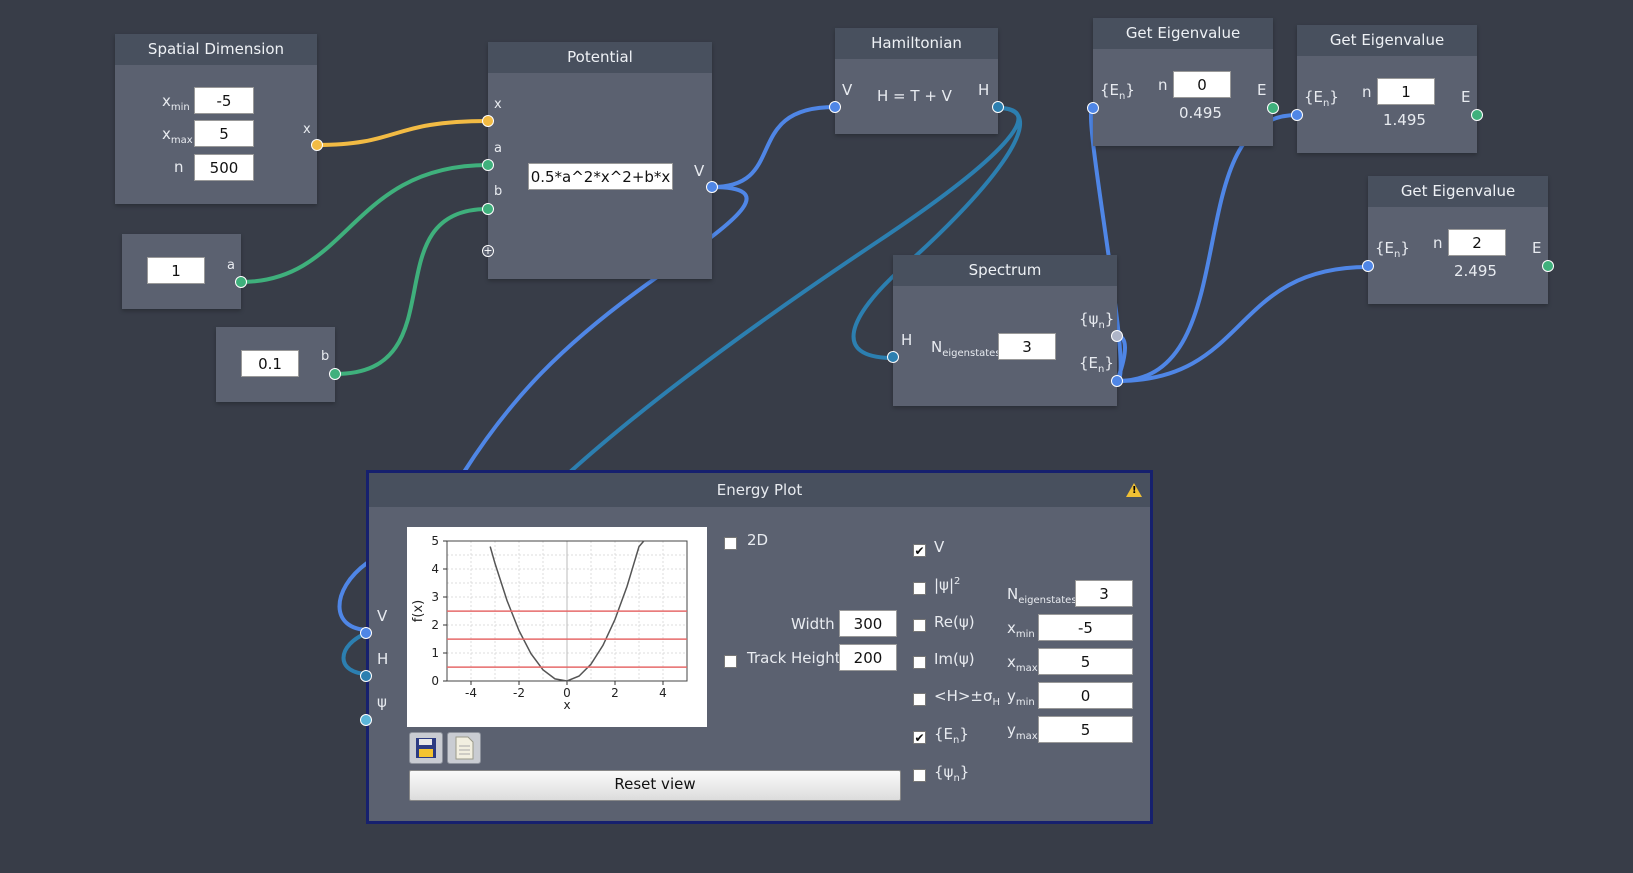  I want to click on spectrum-node: Spectrum H Neigenstates {ψn} {En}, so click(1005, 330).